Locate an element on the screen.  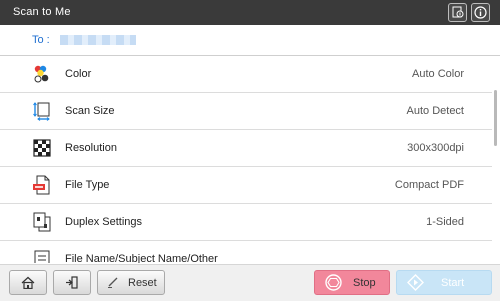
setting-label: Duplex Settings is located at coordinates (104, 222).